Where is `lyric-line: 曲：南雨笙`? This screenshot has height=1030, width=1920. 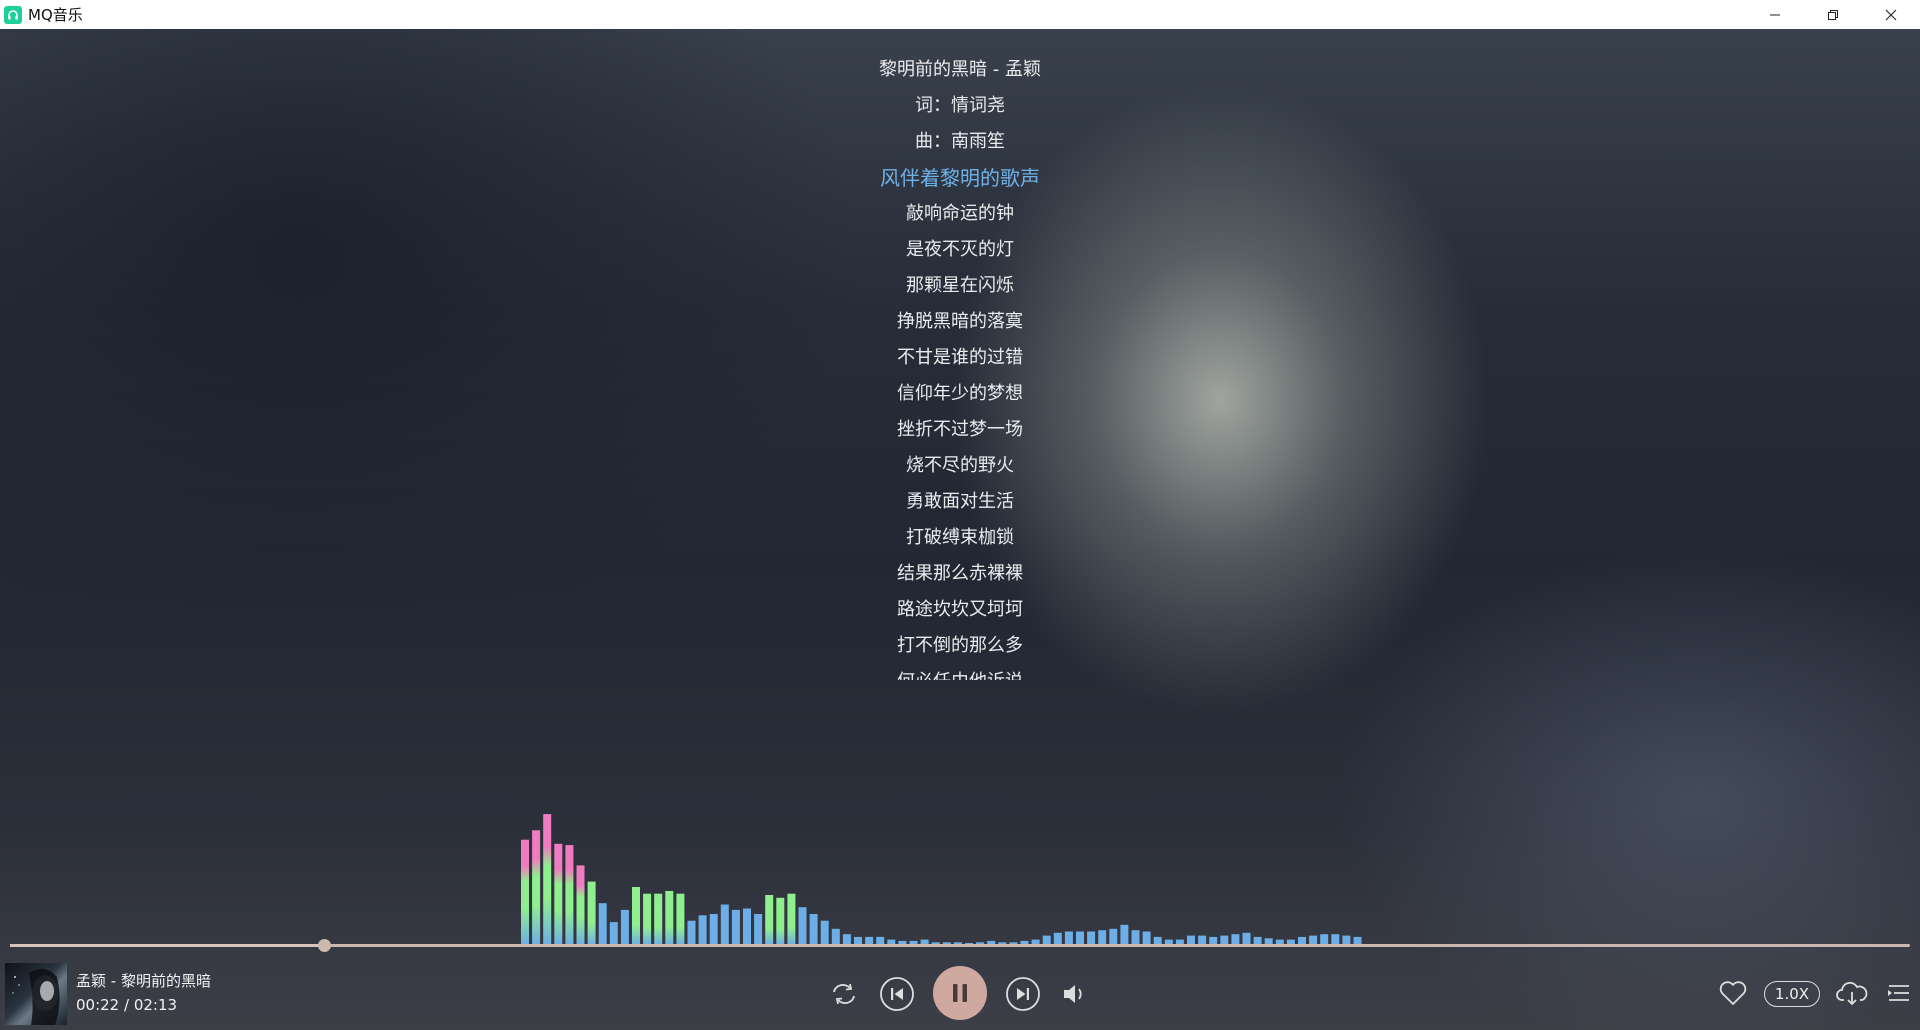
lyric-line: 曲：南雨笙 is located at coordinates (960, 142).